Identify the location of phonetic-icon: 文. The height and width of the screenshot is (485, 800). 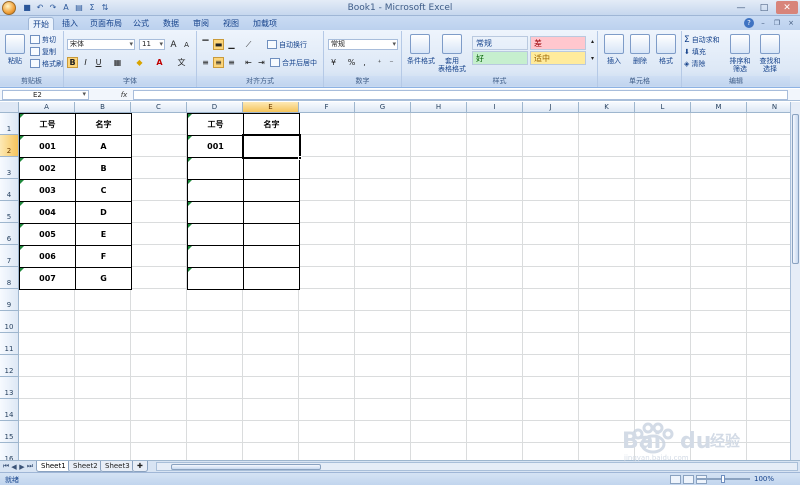
(181, 62).